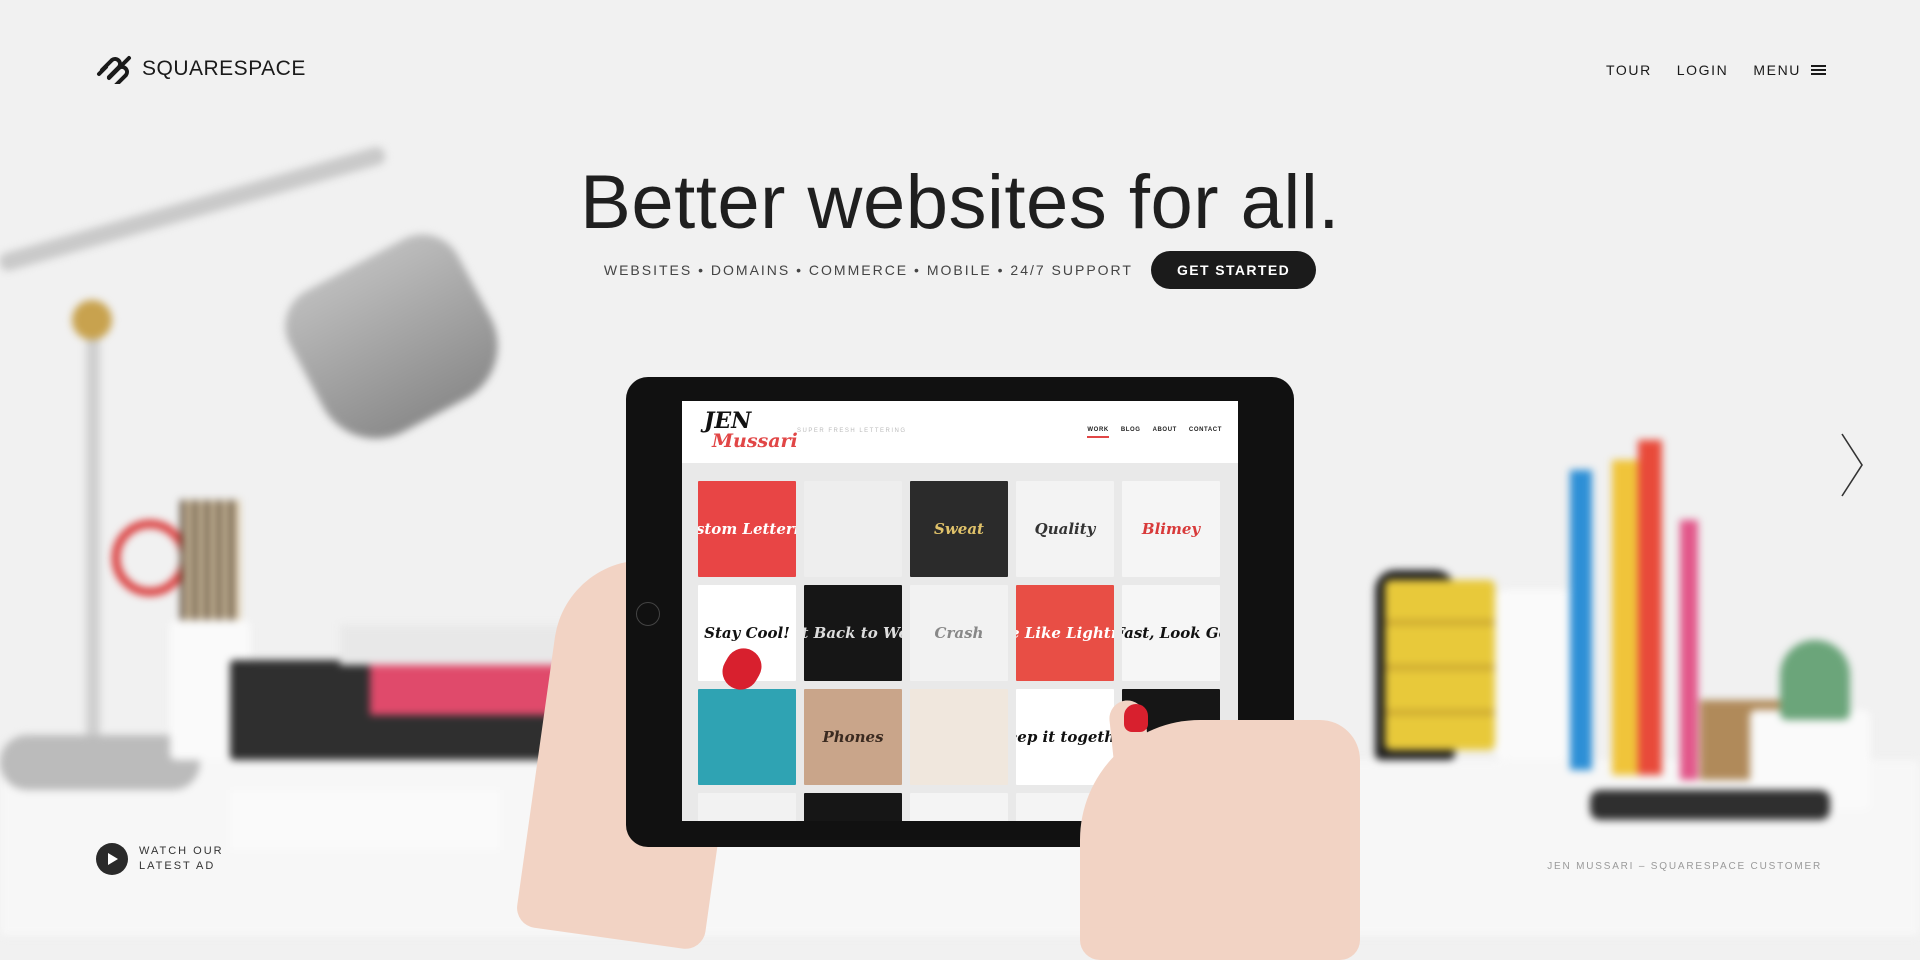 The image size is (1920, 960). I want to click on portfolio-tile: Fresh Hot Custom, so click(959, 807).